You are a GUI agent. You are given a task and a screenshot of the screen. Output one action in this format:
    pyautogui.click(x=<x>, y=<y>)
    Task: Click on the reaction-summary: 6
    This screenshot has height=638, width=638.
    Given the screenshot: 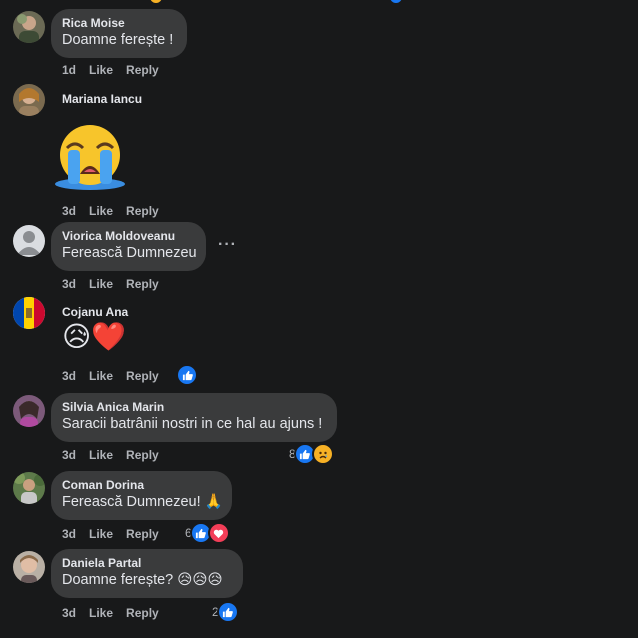 What is the action you would take?
    pyautogui.click(x=207, y=533)
    